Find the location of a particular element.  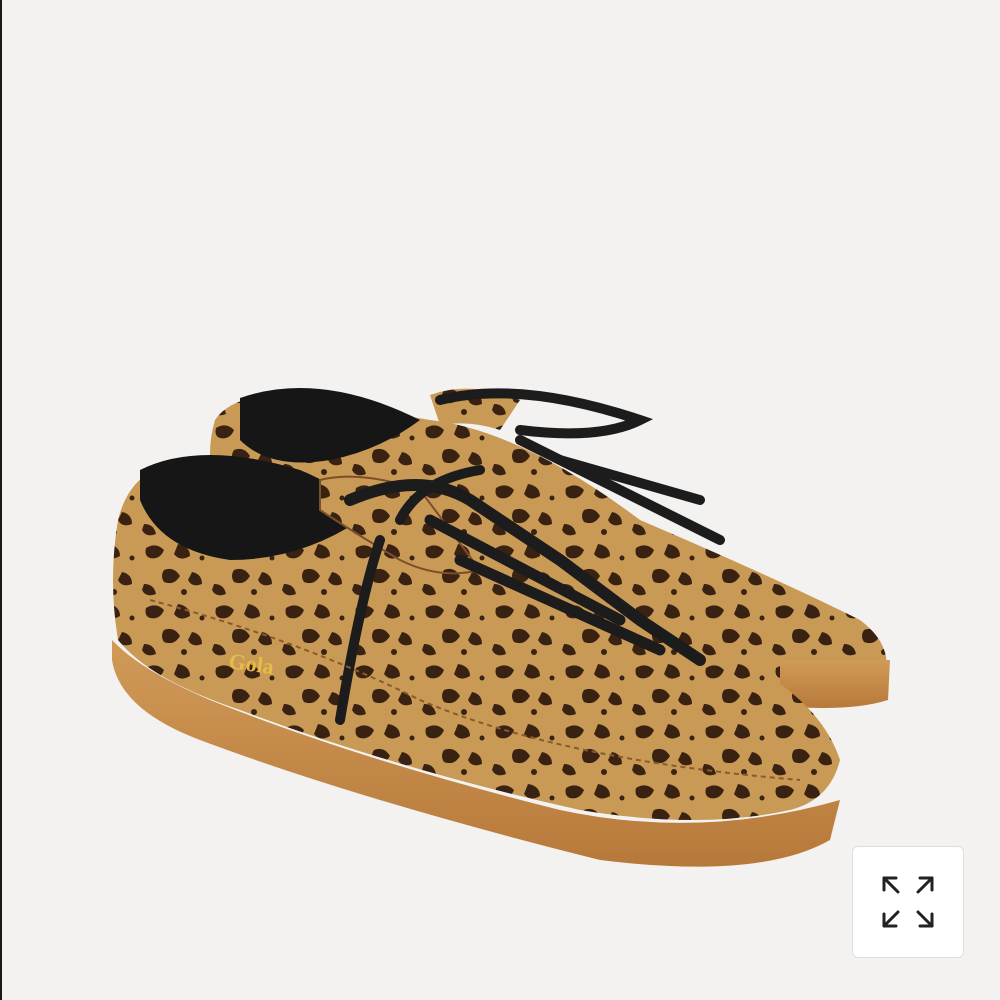

expand-icon is located at coordinates (908, 902).